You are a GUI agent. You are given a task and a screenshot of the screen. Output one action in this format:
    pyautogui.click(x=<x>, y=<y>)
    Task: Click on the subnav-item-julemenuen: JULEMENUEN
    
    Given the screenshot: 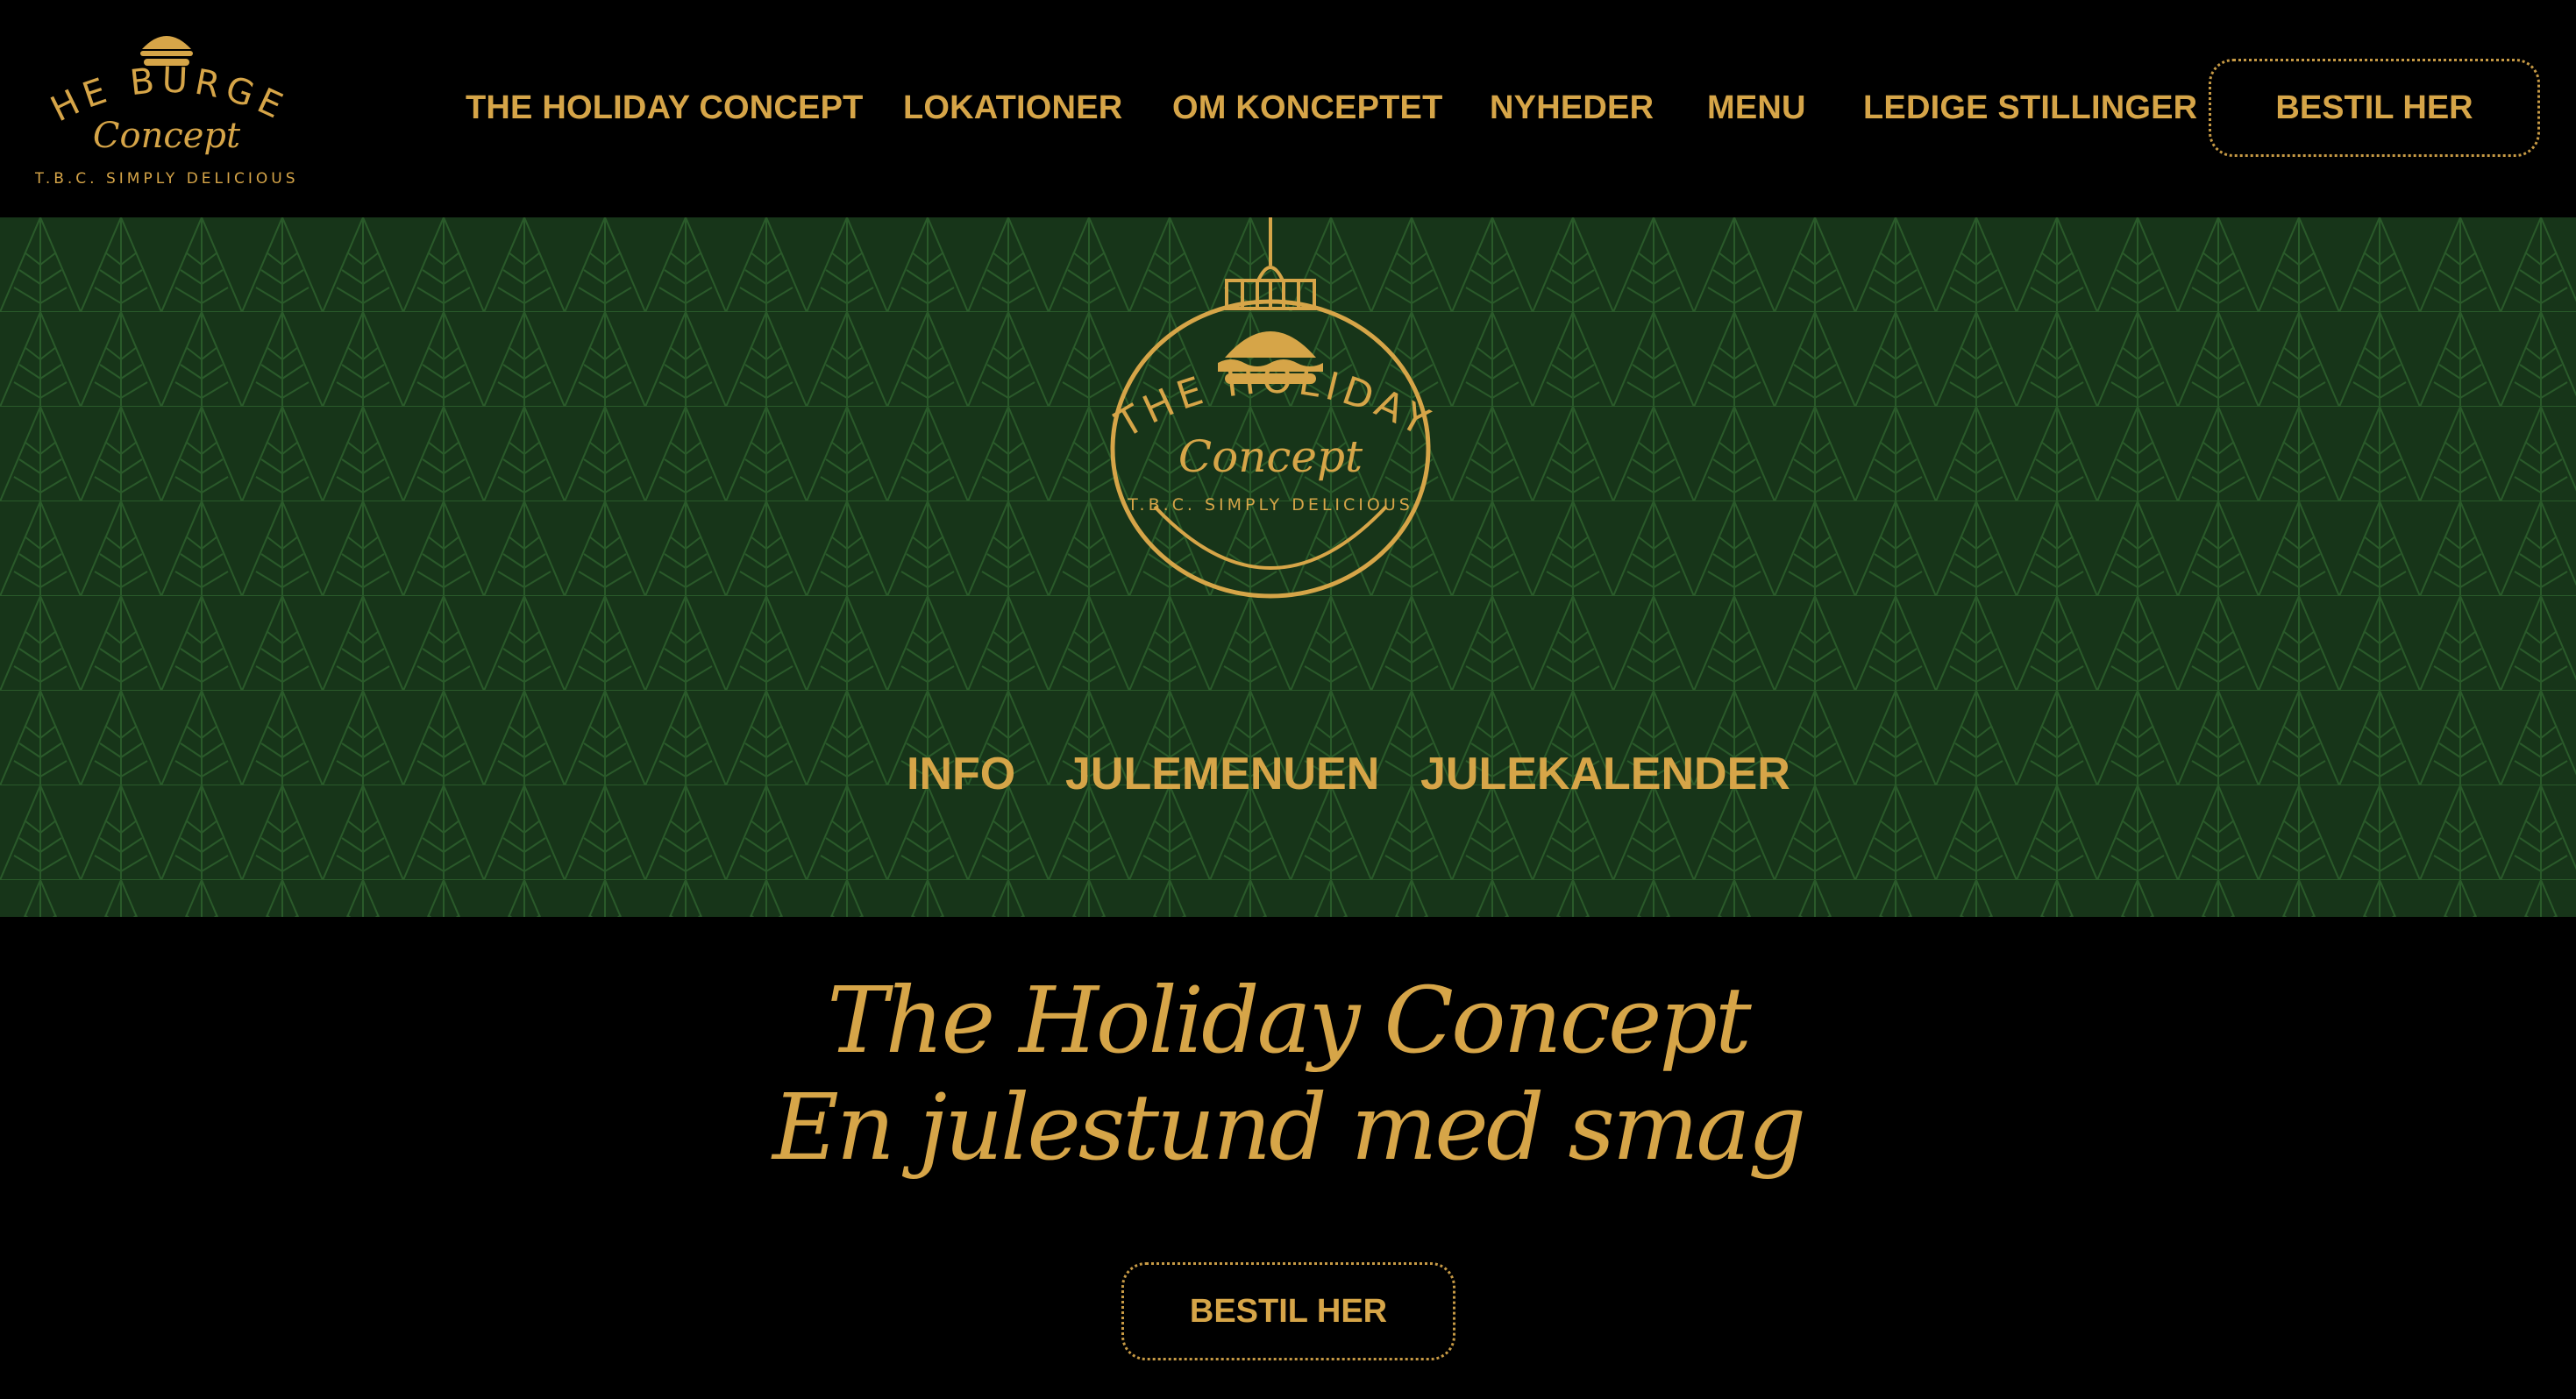 What is the action you would take?
    pyautogui.click(x=1222, y=774)
    